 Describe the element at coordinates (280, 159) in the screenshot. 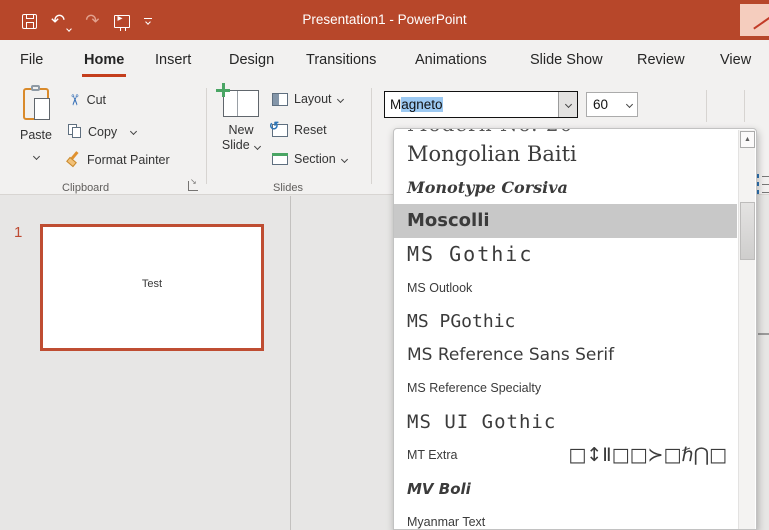

I see `section-icon` at that location.